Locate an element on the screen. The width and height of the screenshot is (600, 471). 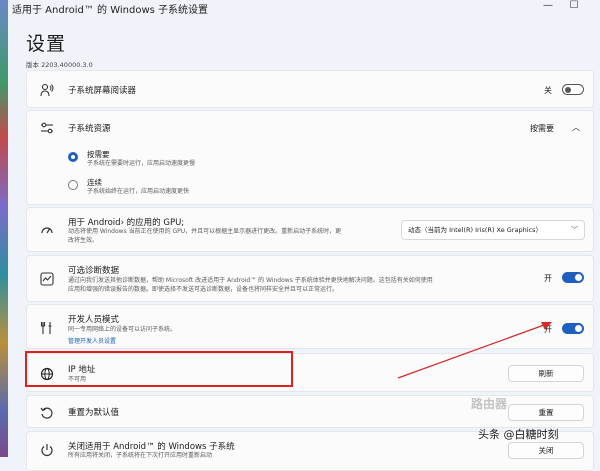
developer-title: 开发人员模式 is located at coordinates (94, 320).